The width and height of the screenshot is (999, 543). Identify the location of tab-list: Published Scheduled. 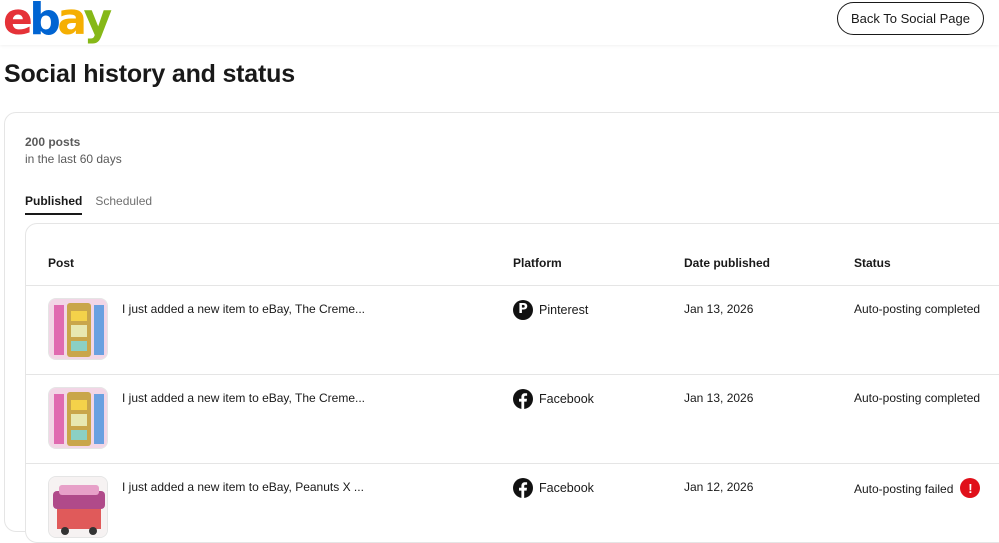
(88, 204).